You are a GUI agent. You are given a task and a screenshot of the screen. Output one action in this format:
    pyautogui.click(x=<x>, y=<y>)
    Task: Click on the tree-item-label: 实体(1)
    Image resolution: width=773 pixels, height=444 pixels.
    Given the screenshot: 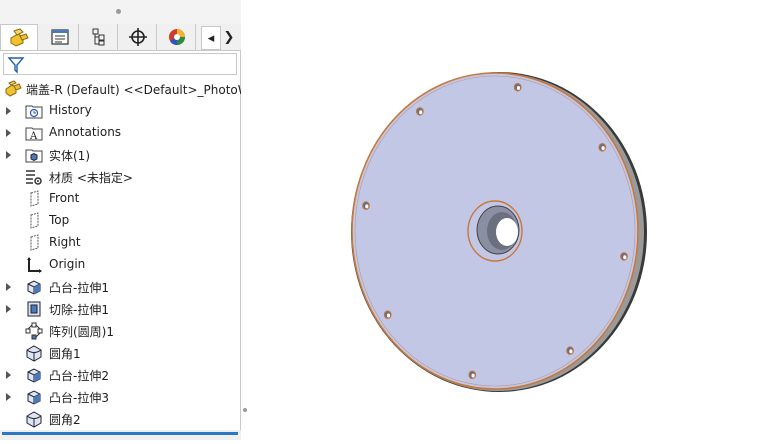 What is the action you would take?
    pyautogui.click(x=69, y=156)
    